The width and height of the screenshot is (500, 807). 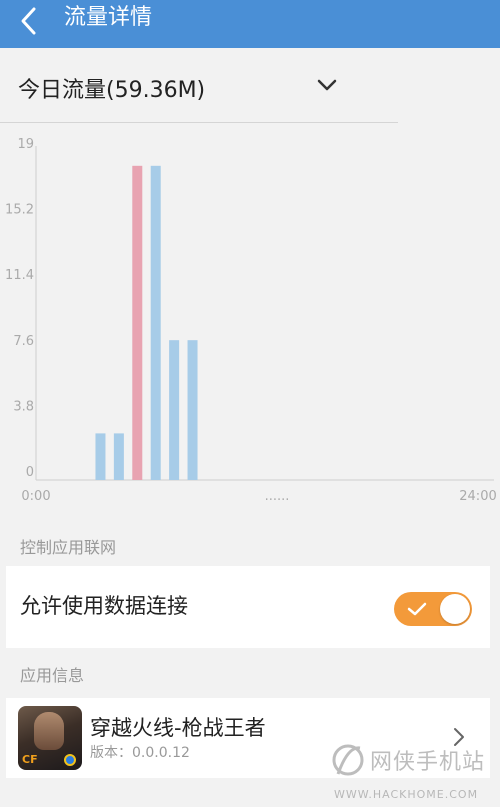 What do you see at coordinates (428, 762) in the screenshot?
I see `watermark-text: 网侠手机站` at bounding box center [428, 762].